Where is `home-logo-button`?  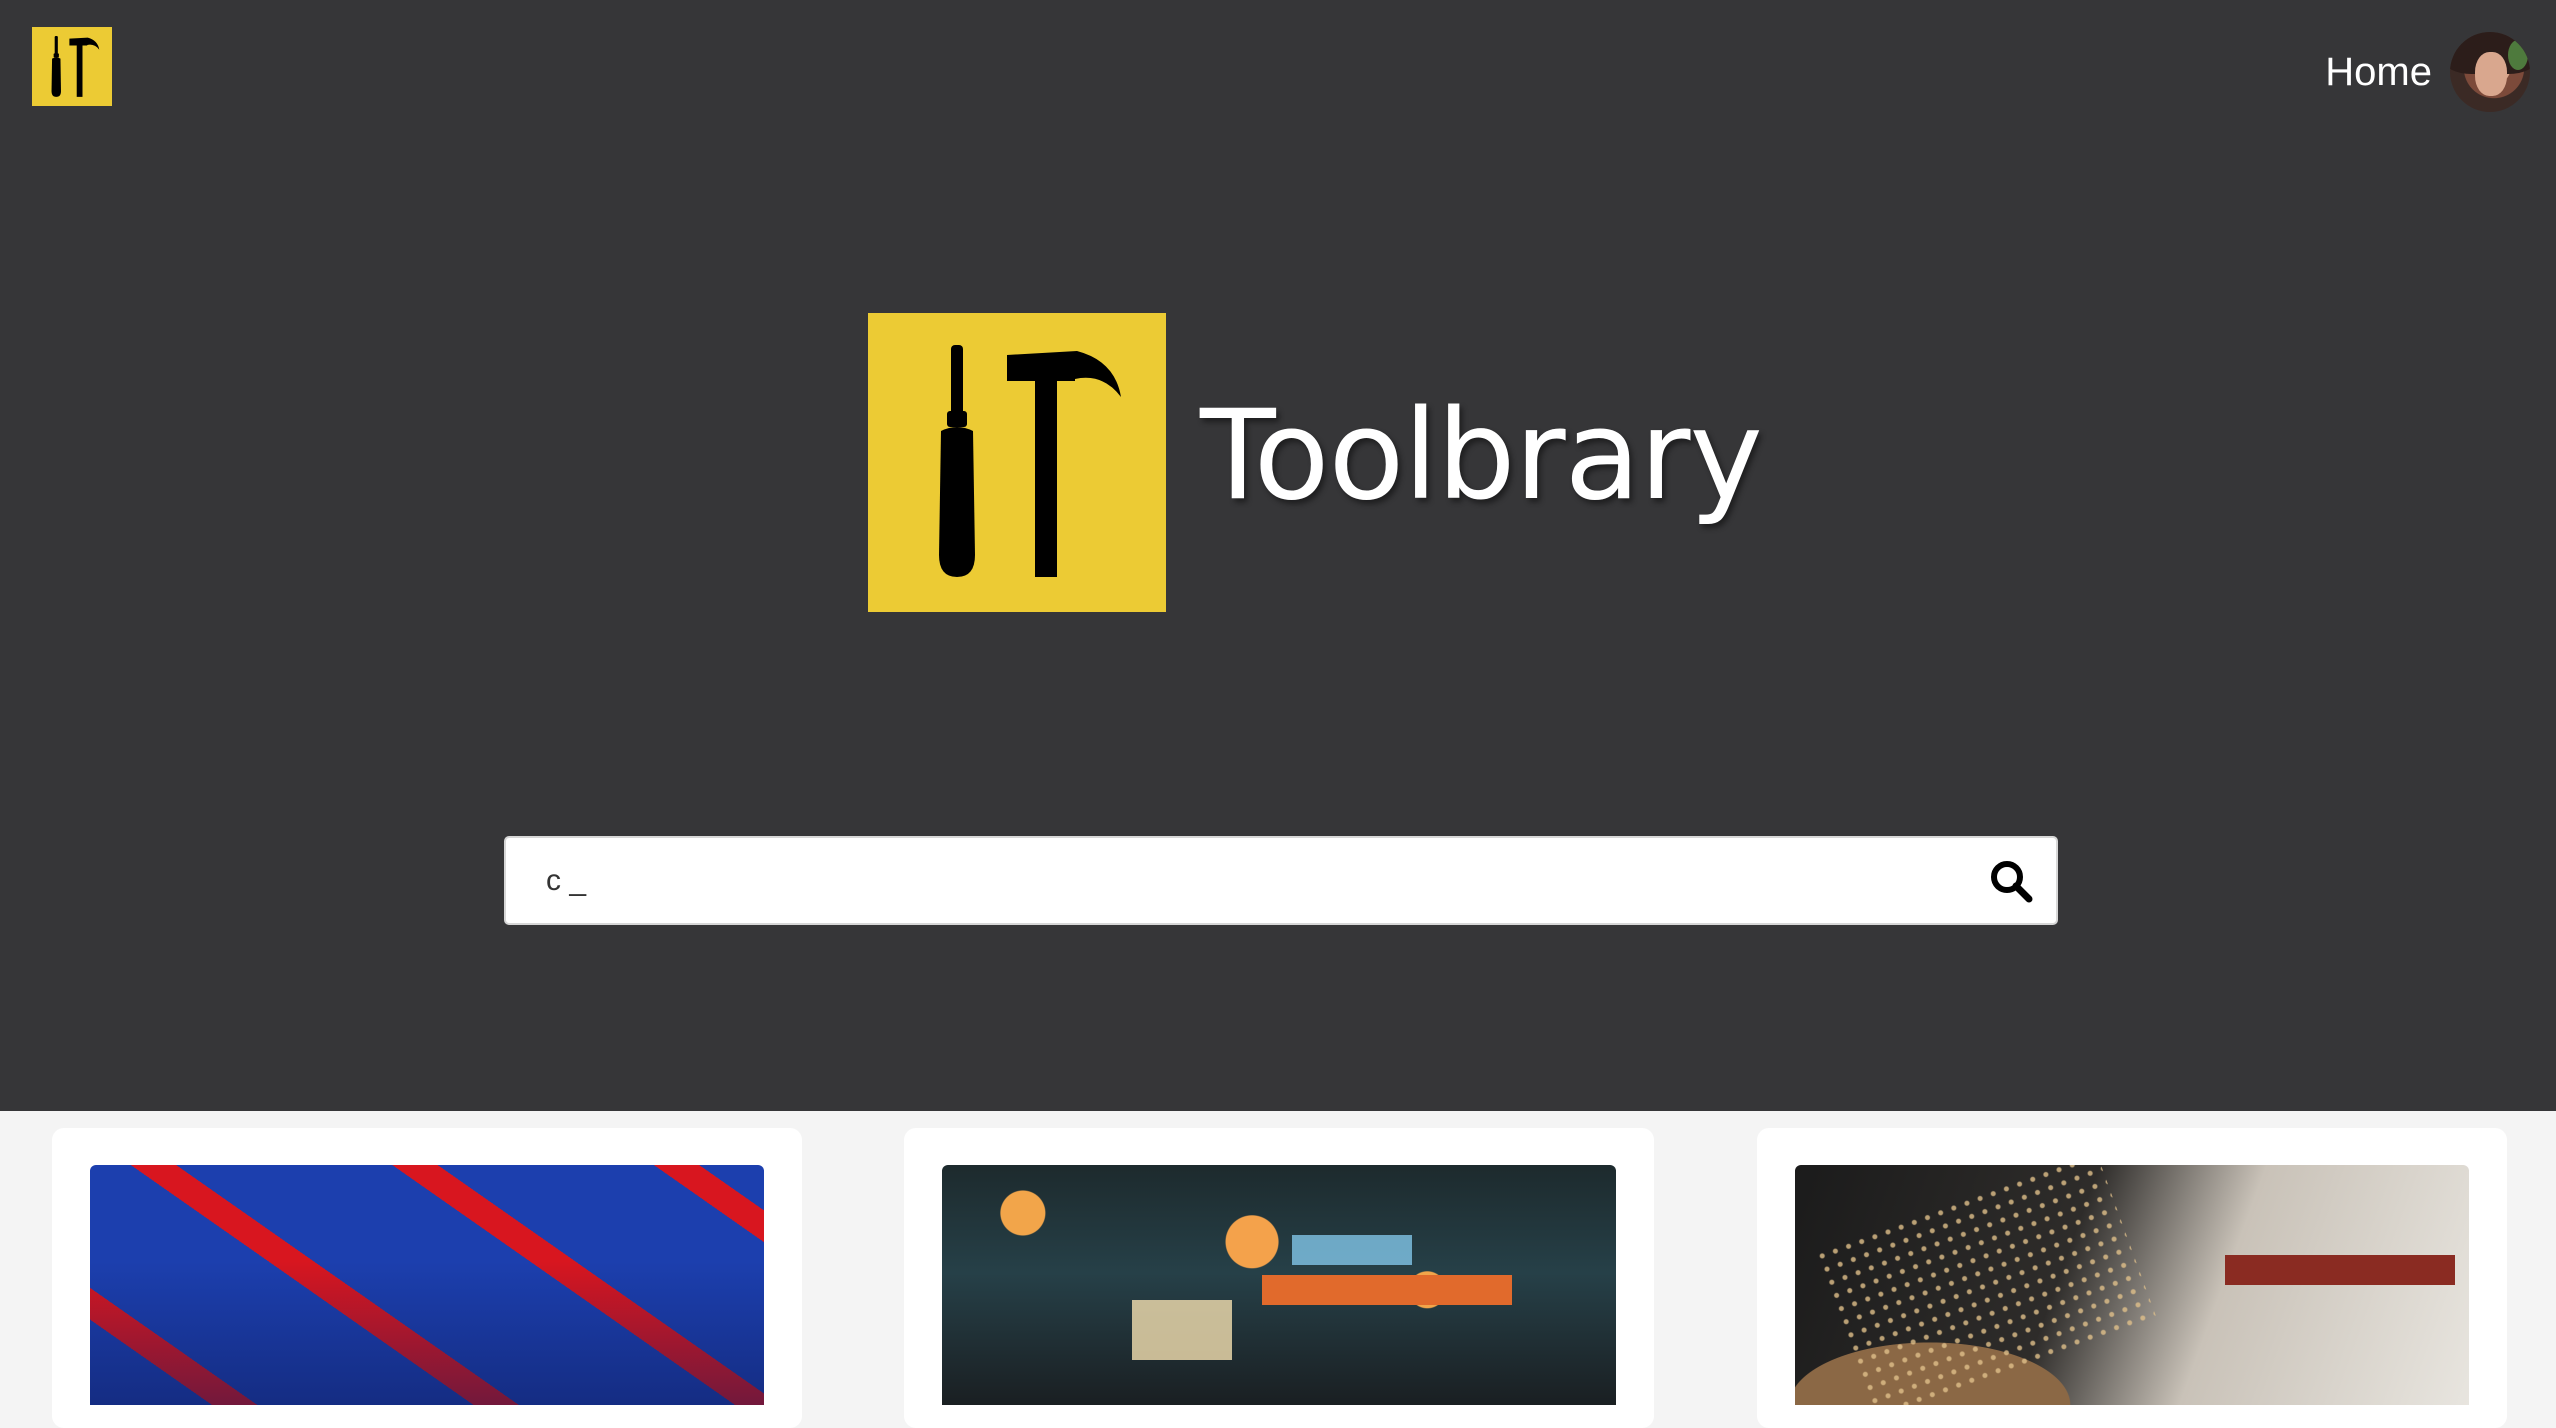 home-logo-button is located at coordinates (72, 66).